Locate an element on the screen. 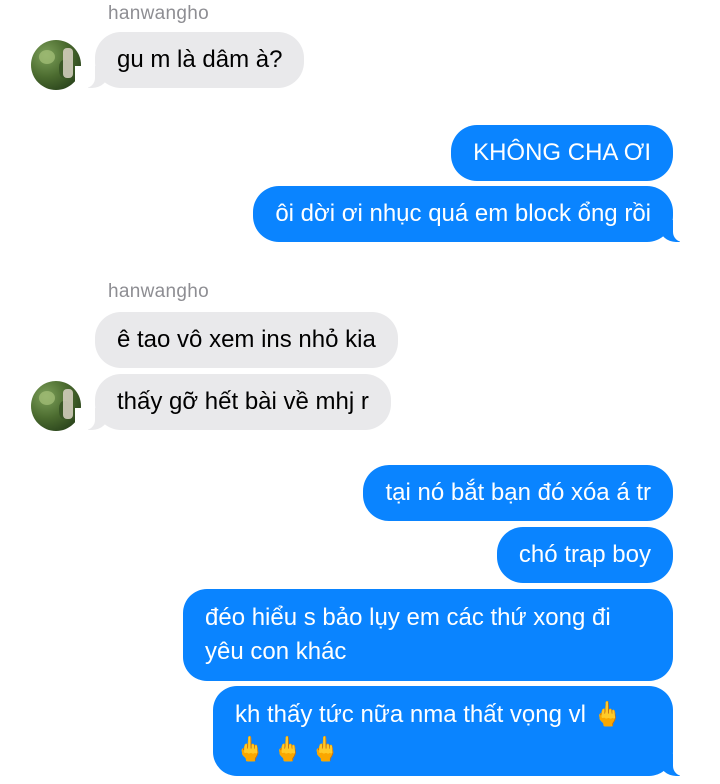 This screenshot has width=720, height=784. message-text: KHÔNG CHA ƠI is located at coordinates (562, 152).